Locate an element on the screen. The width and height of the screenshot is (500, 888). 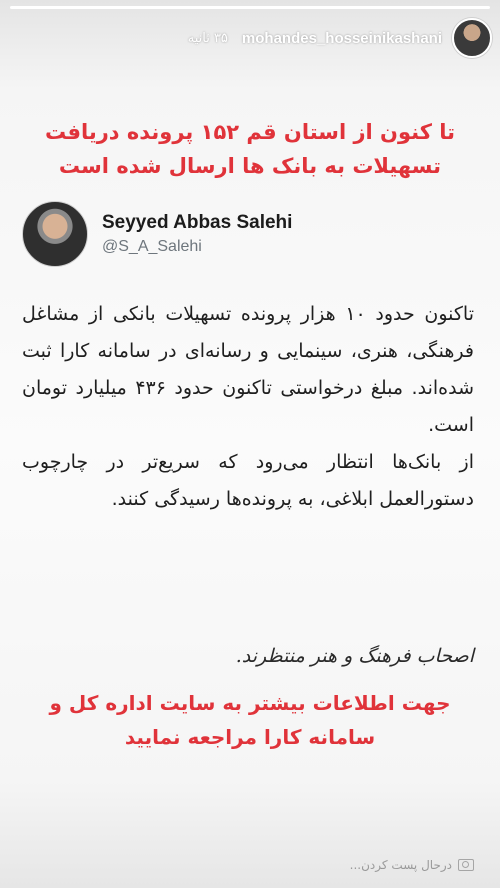
story-progress-fill is located at coordinates (250, 7).